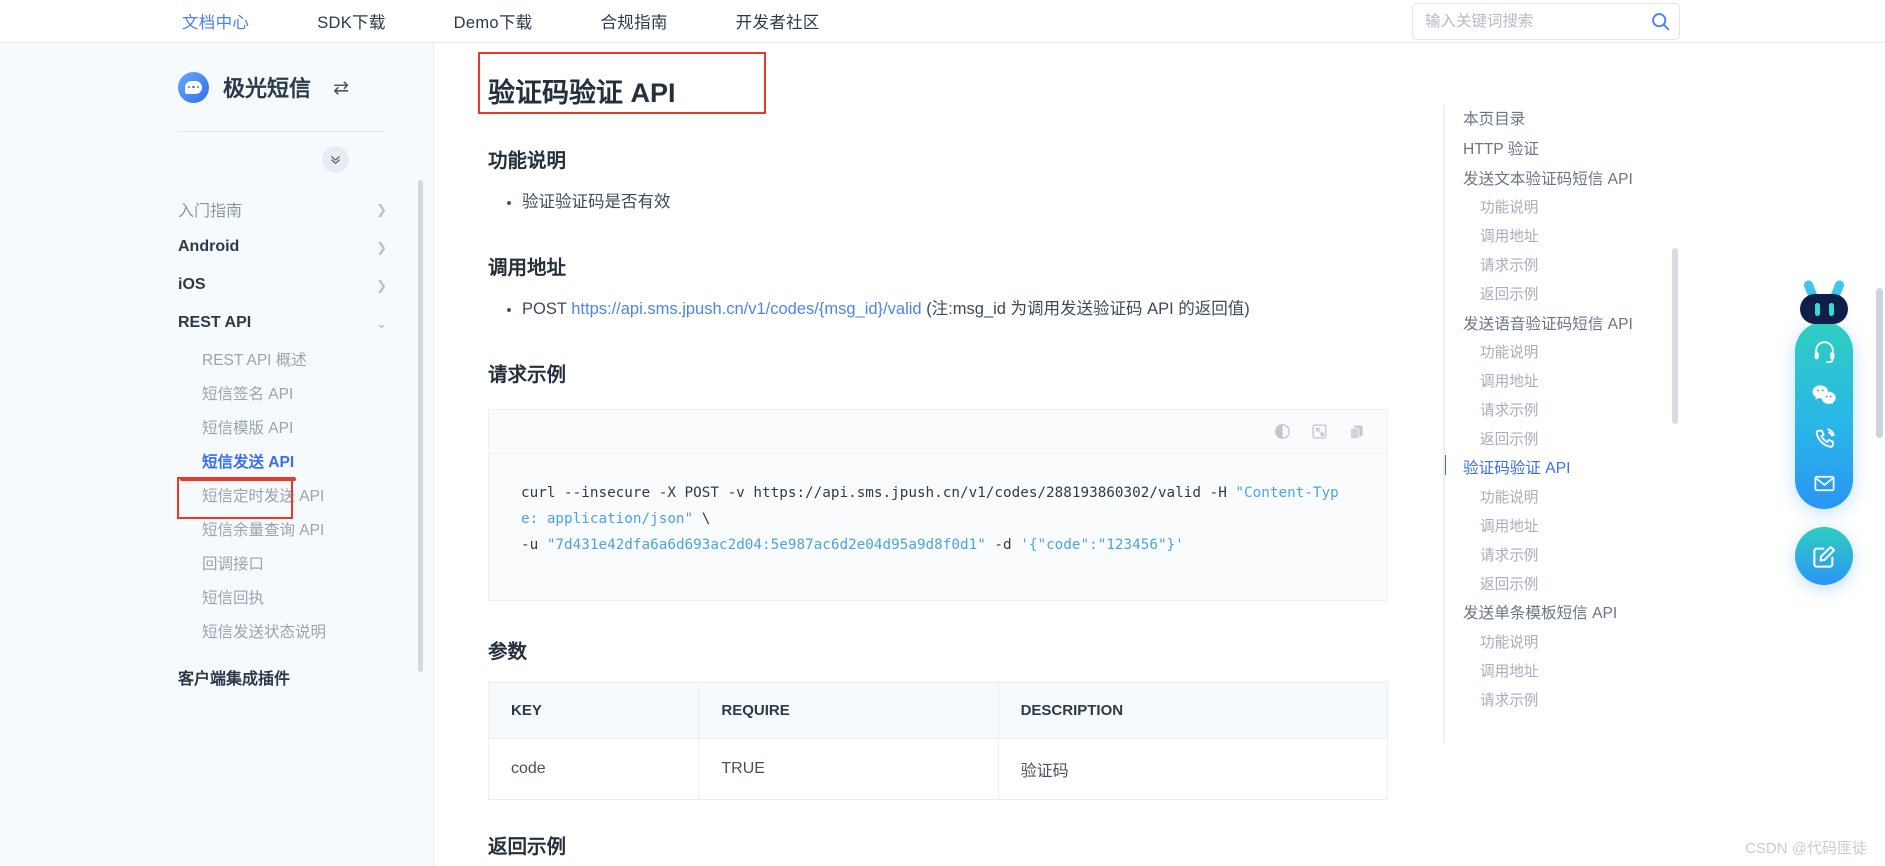 The image size is (1885, 866). I want to click on sidebar-item-ios: iOS ❯, so click(282, 285).